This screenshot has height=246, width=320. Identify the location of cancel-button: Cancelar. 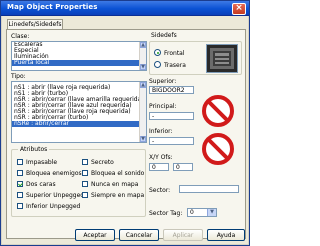
(139, 235).